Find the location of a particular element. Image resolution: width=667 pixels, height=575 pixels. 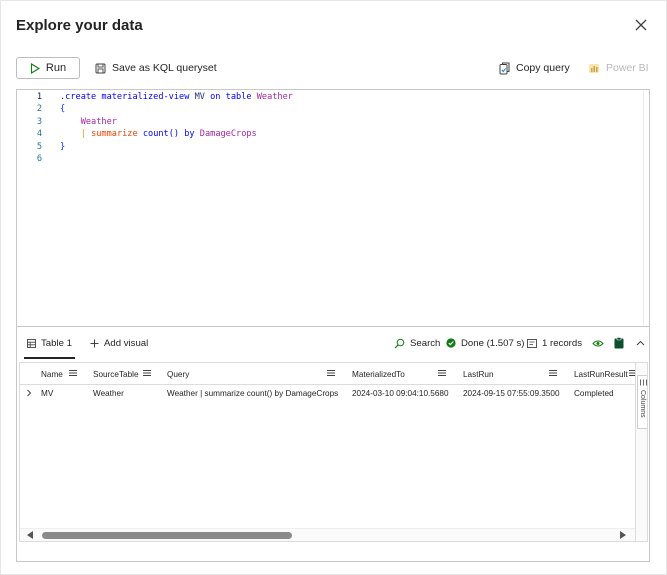

power-bi-button: Power BI is located at coordinates (618, 68).